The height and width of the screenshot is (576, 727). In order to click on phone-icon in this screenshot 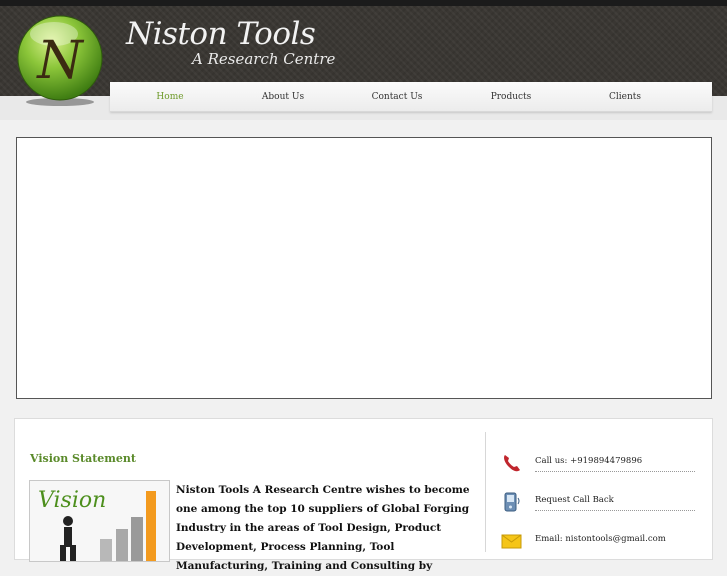, I will do `click(512, 463)`.